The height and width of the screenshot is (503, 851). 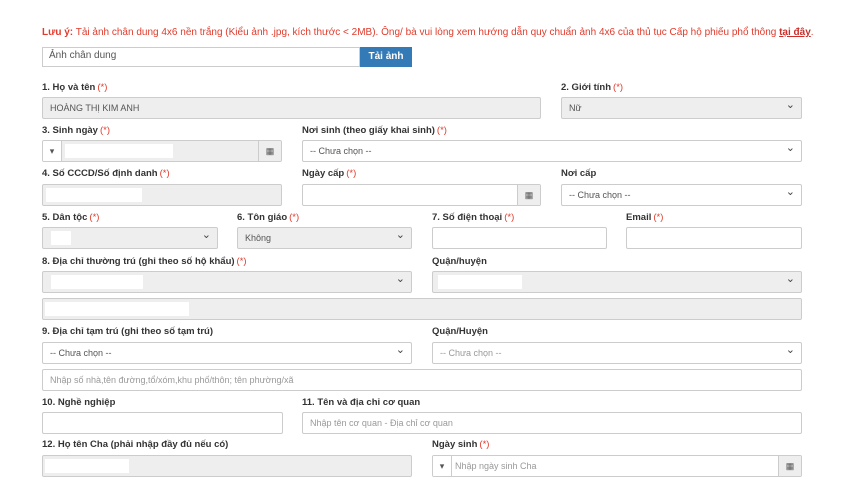 I want to click on guide-link: tại đây, so click(x=795, y=32).